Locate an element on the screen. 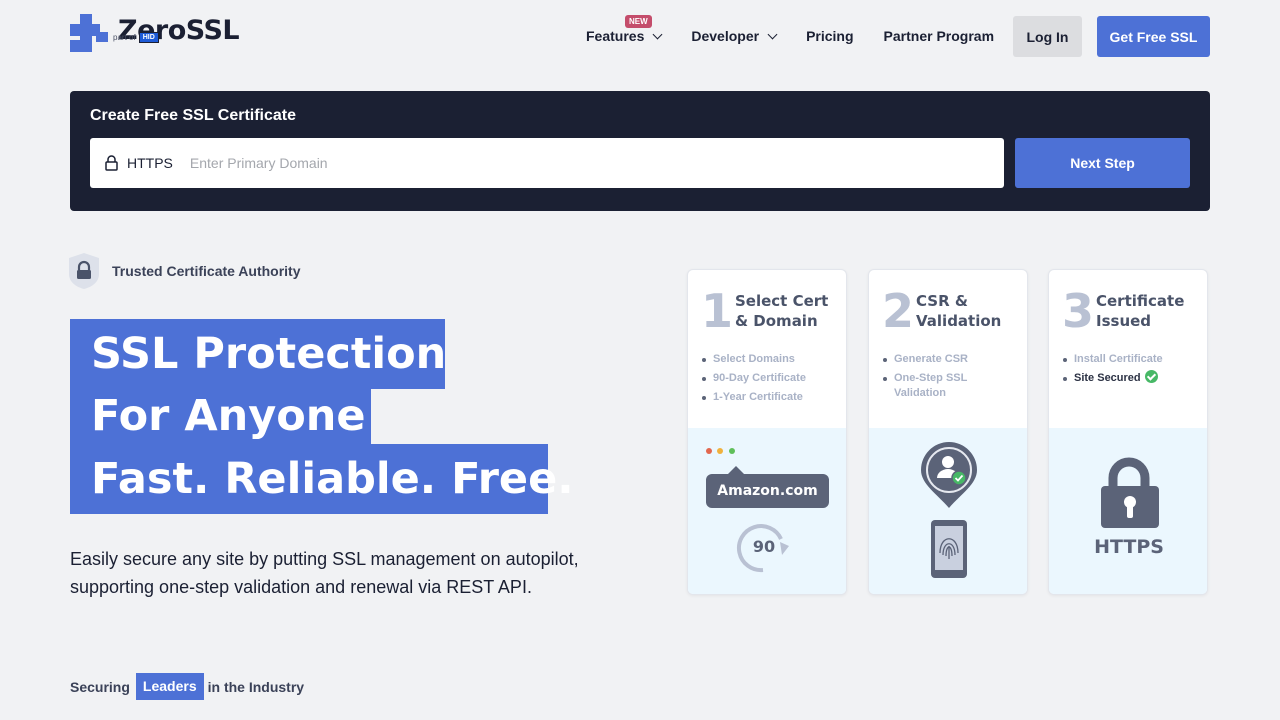 The width and height of the screenshot is (1280, 720). domain-example-label: Amazon.com is located at coordinates (767, 491).